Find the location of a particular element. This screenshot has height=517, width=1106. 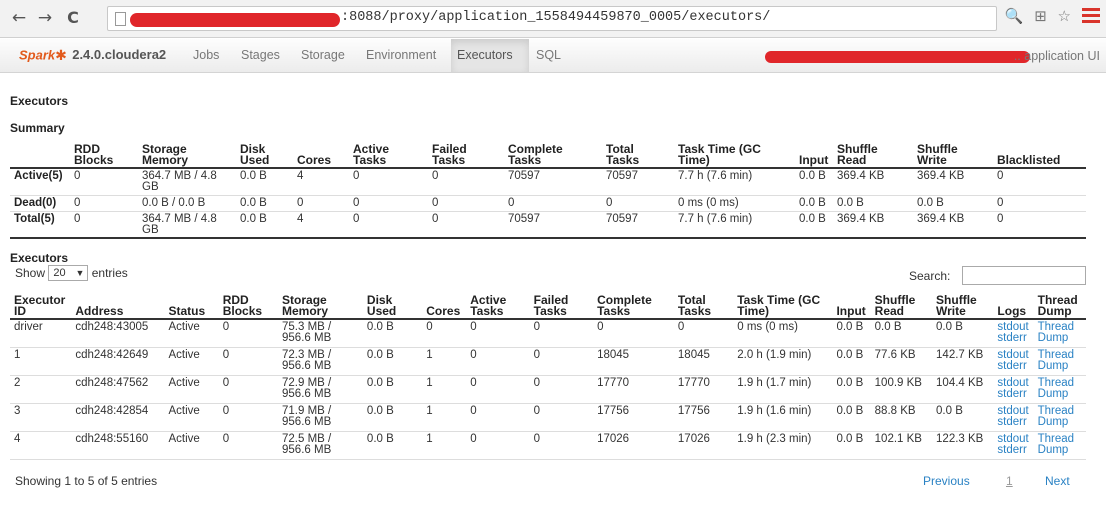

column-header: Failed Tasks is located at coordinates (561, 305).